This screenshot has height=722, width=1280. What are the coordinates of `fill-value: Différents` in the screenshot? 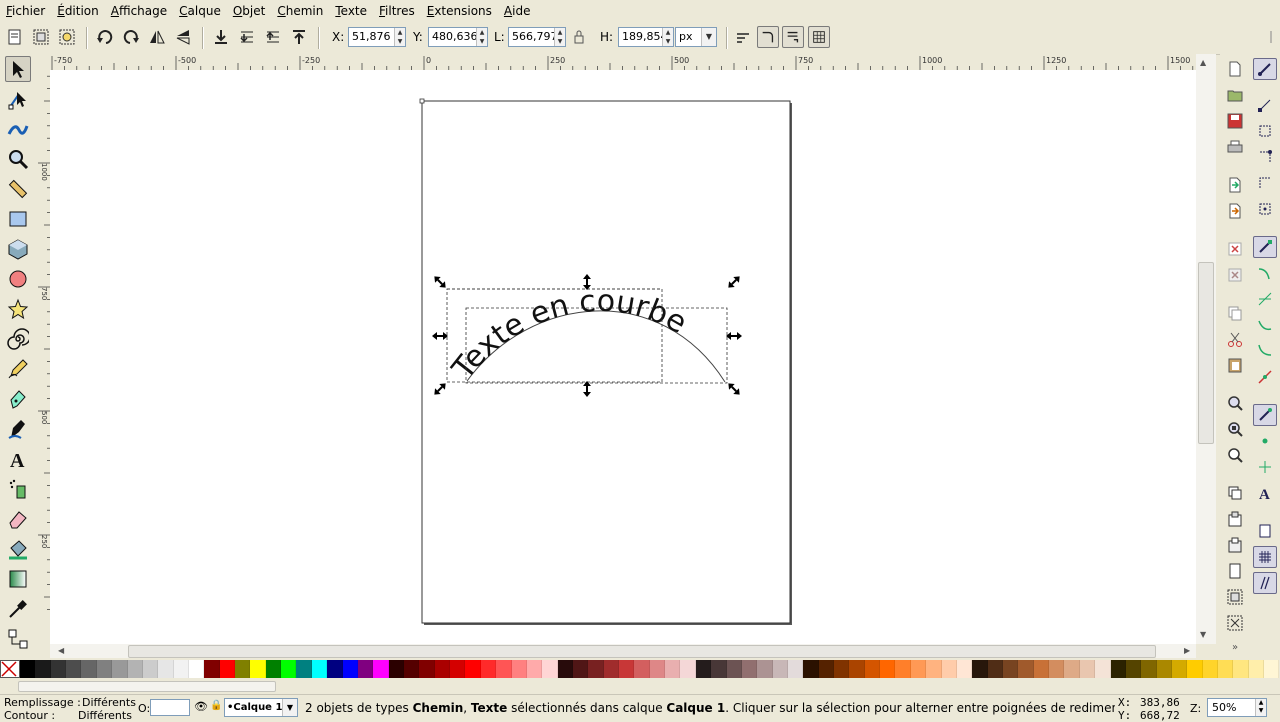 It's located at (109, 702).